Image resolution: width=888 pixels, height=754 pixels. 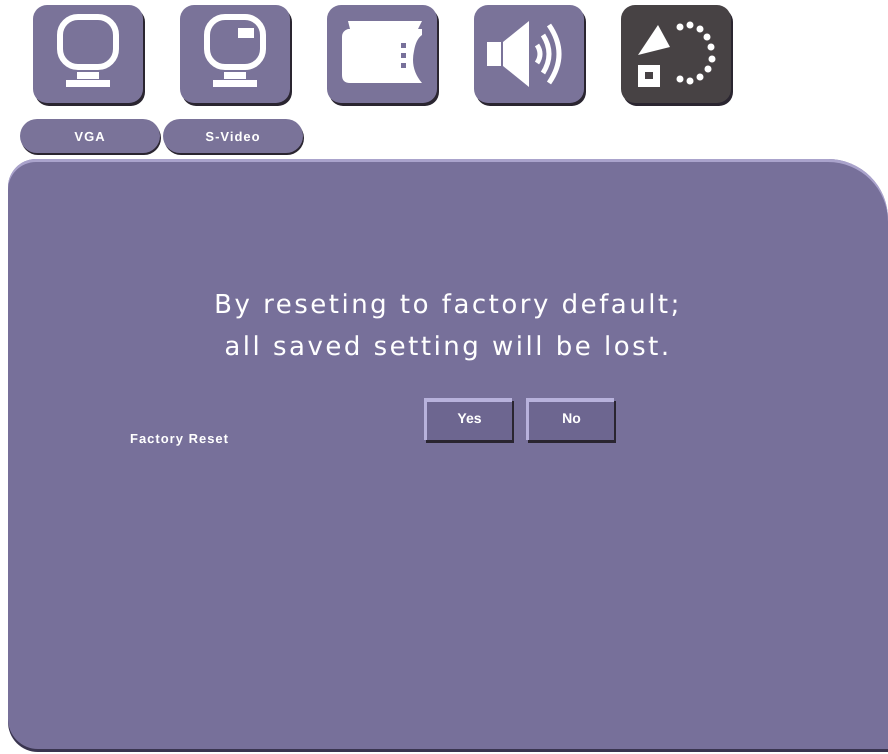 I want to click on setting-label: Factory Reset, so click(x=180, y=438).